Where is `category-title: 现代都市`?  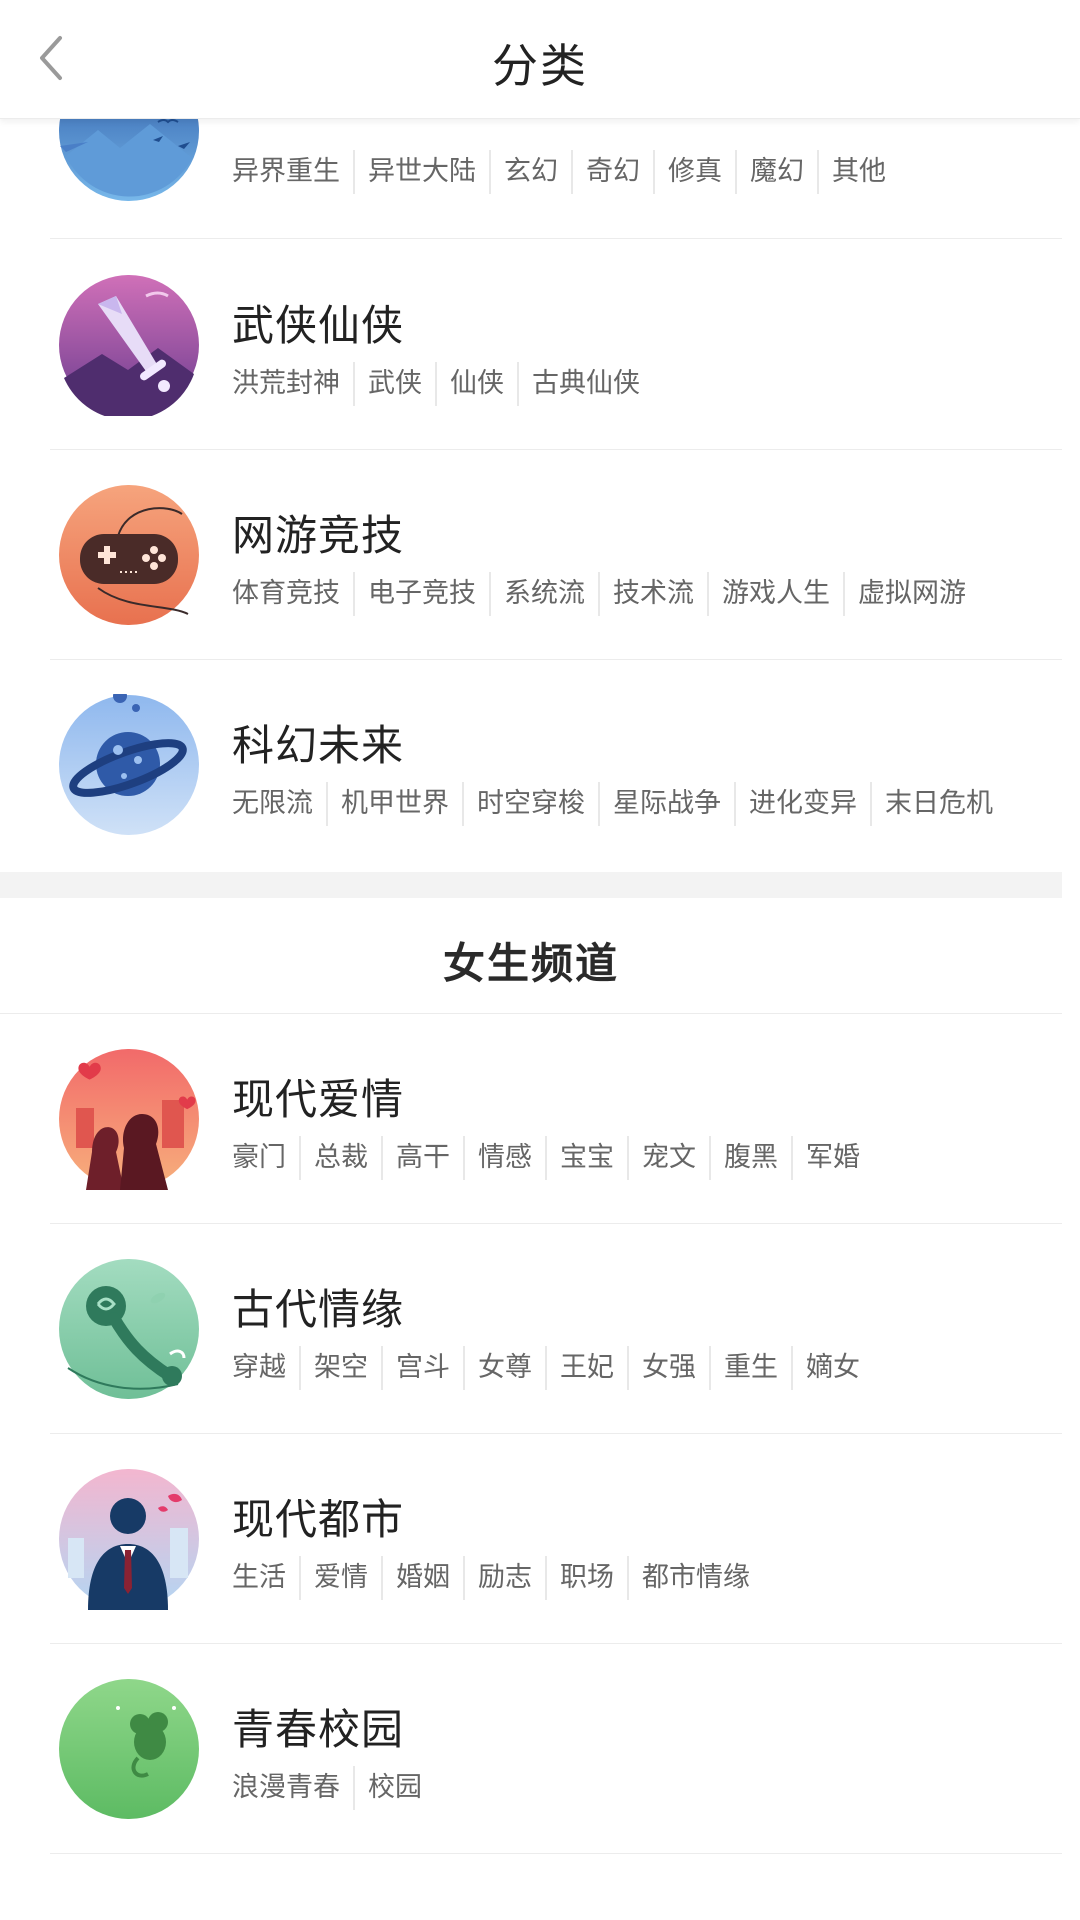
category-title: 现代都市 is located at coordinates (318, 1516).